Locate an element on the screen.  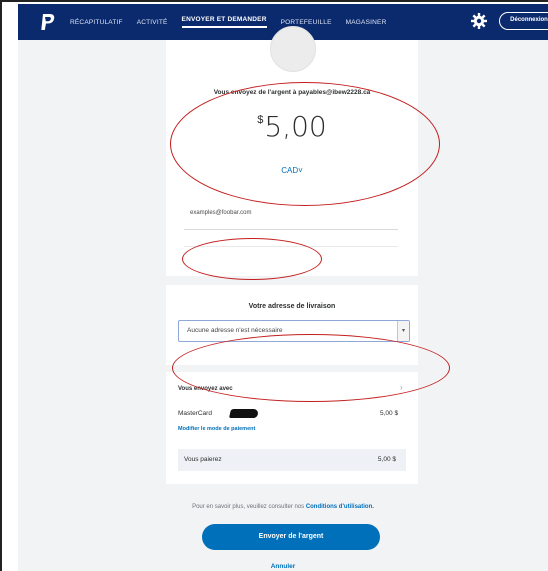
total-row: Vous paierez 5,00 $ is located at coordinates (292, 460).